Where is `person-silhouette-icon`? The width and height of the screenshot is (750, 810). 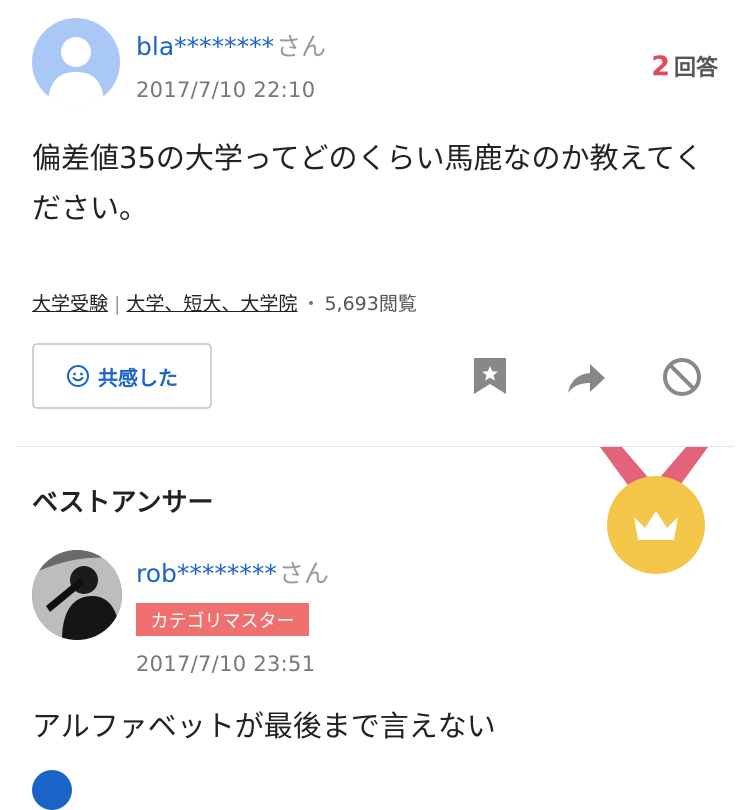
person-silhouette-icon is located at coordinates (76, 71).